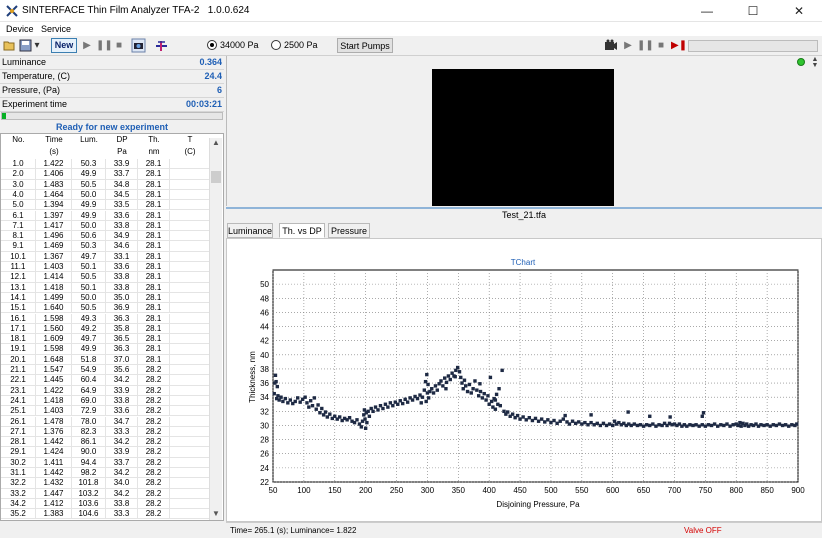 The image size is (822, 538). I want to click on table-vertical-scrollbar: ▲ ▼, so click(215, 329).